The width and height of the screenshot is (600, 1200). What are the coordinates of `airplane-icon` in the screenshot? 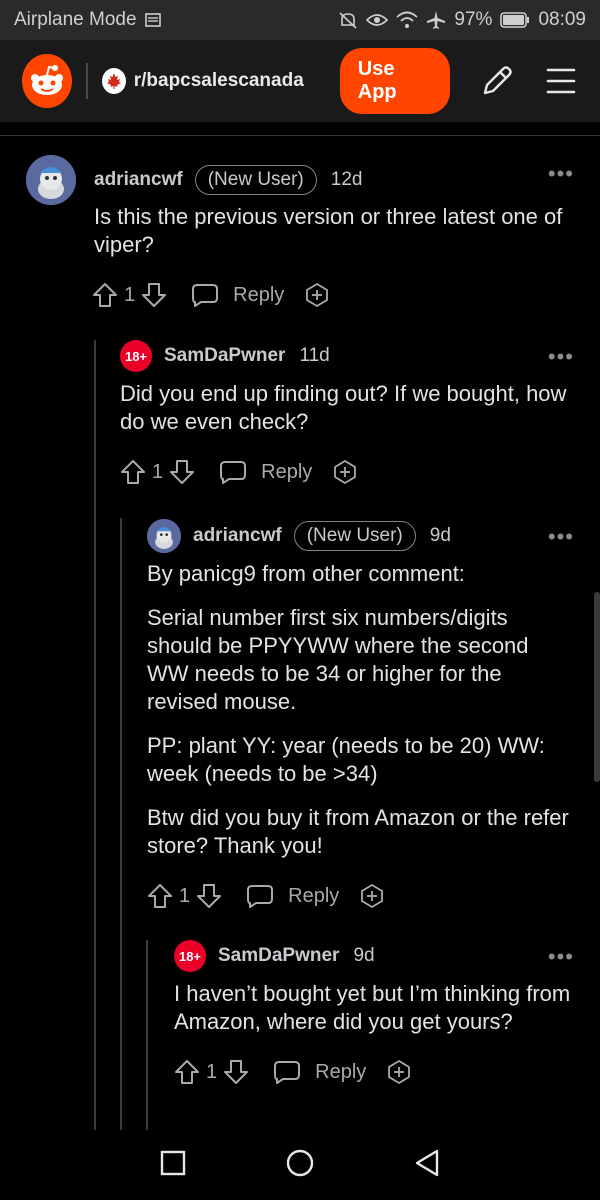 It's located at (436, 20).